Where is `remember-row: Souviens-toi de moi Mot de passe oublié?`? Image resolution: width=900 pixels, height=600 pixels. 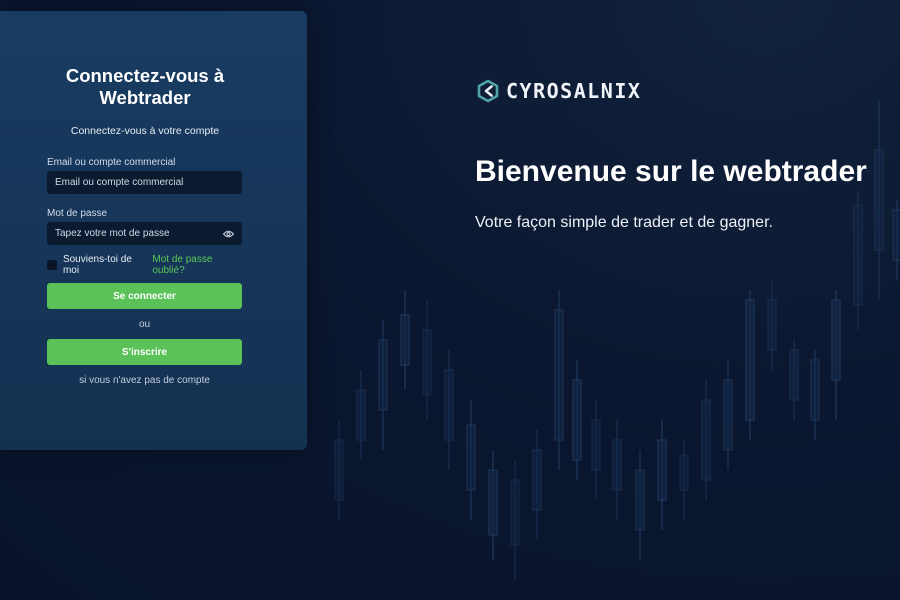
remember-row: Souviens-toi de moi Mot de passe oublié? is located at coordinates (147, 265).